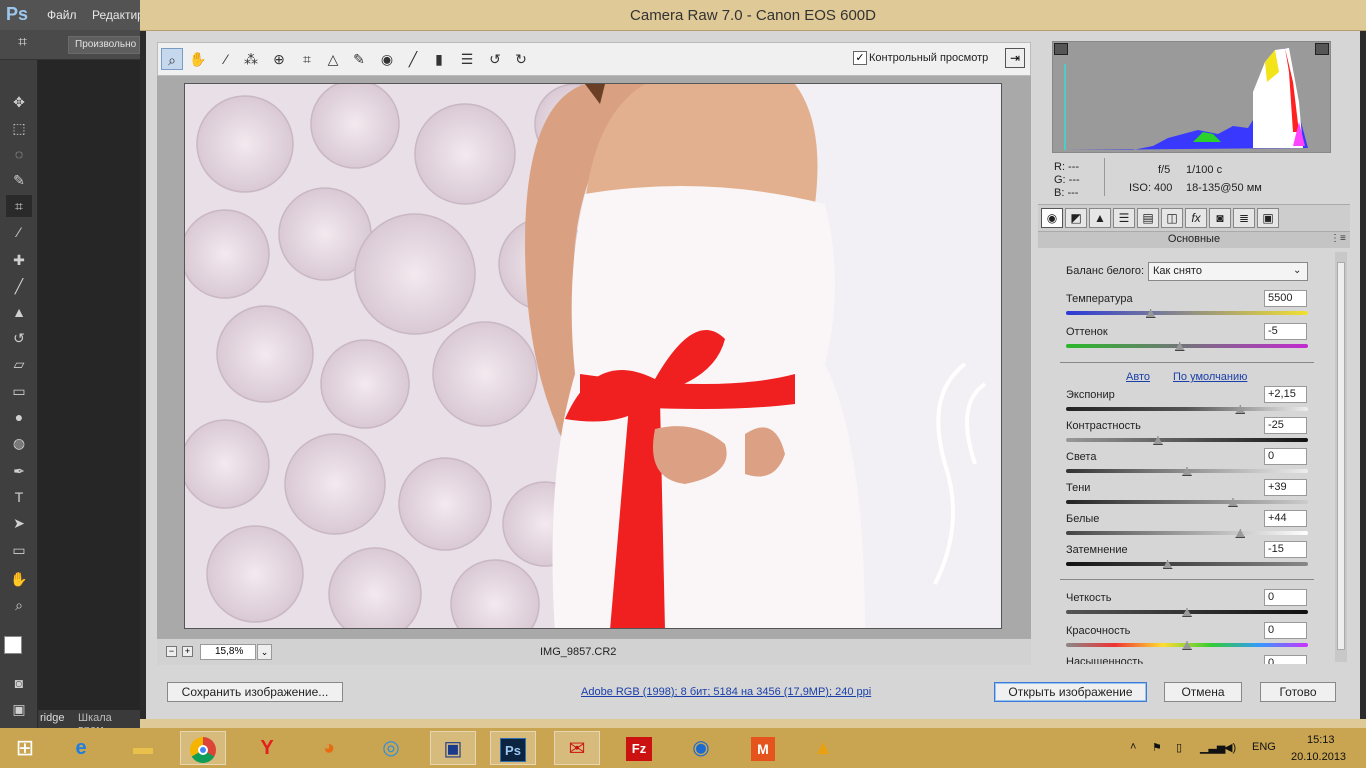  What do you see at coordinates (1228, 271) in the screenshot?
I see `white-balance-select: Как снято` at bounding box center [1228, 271].